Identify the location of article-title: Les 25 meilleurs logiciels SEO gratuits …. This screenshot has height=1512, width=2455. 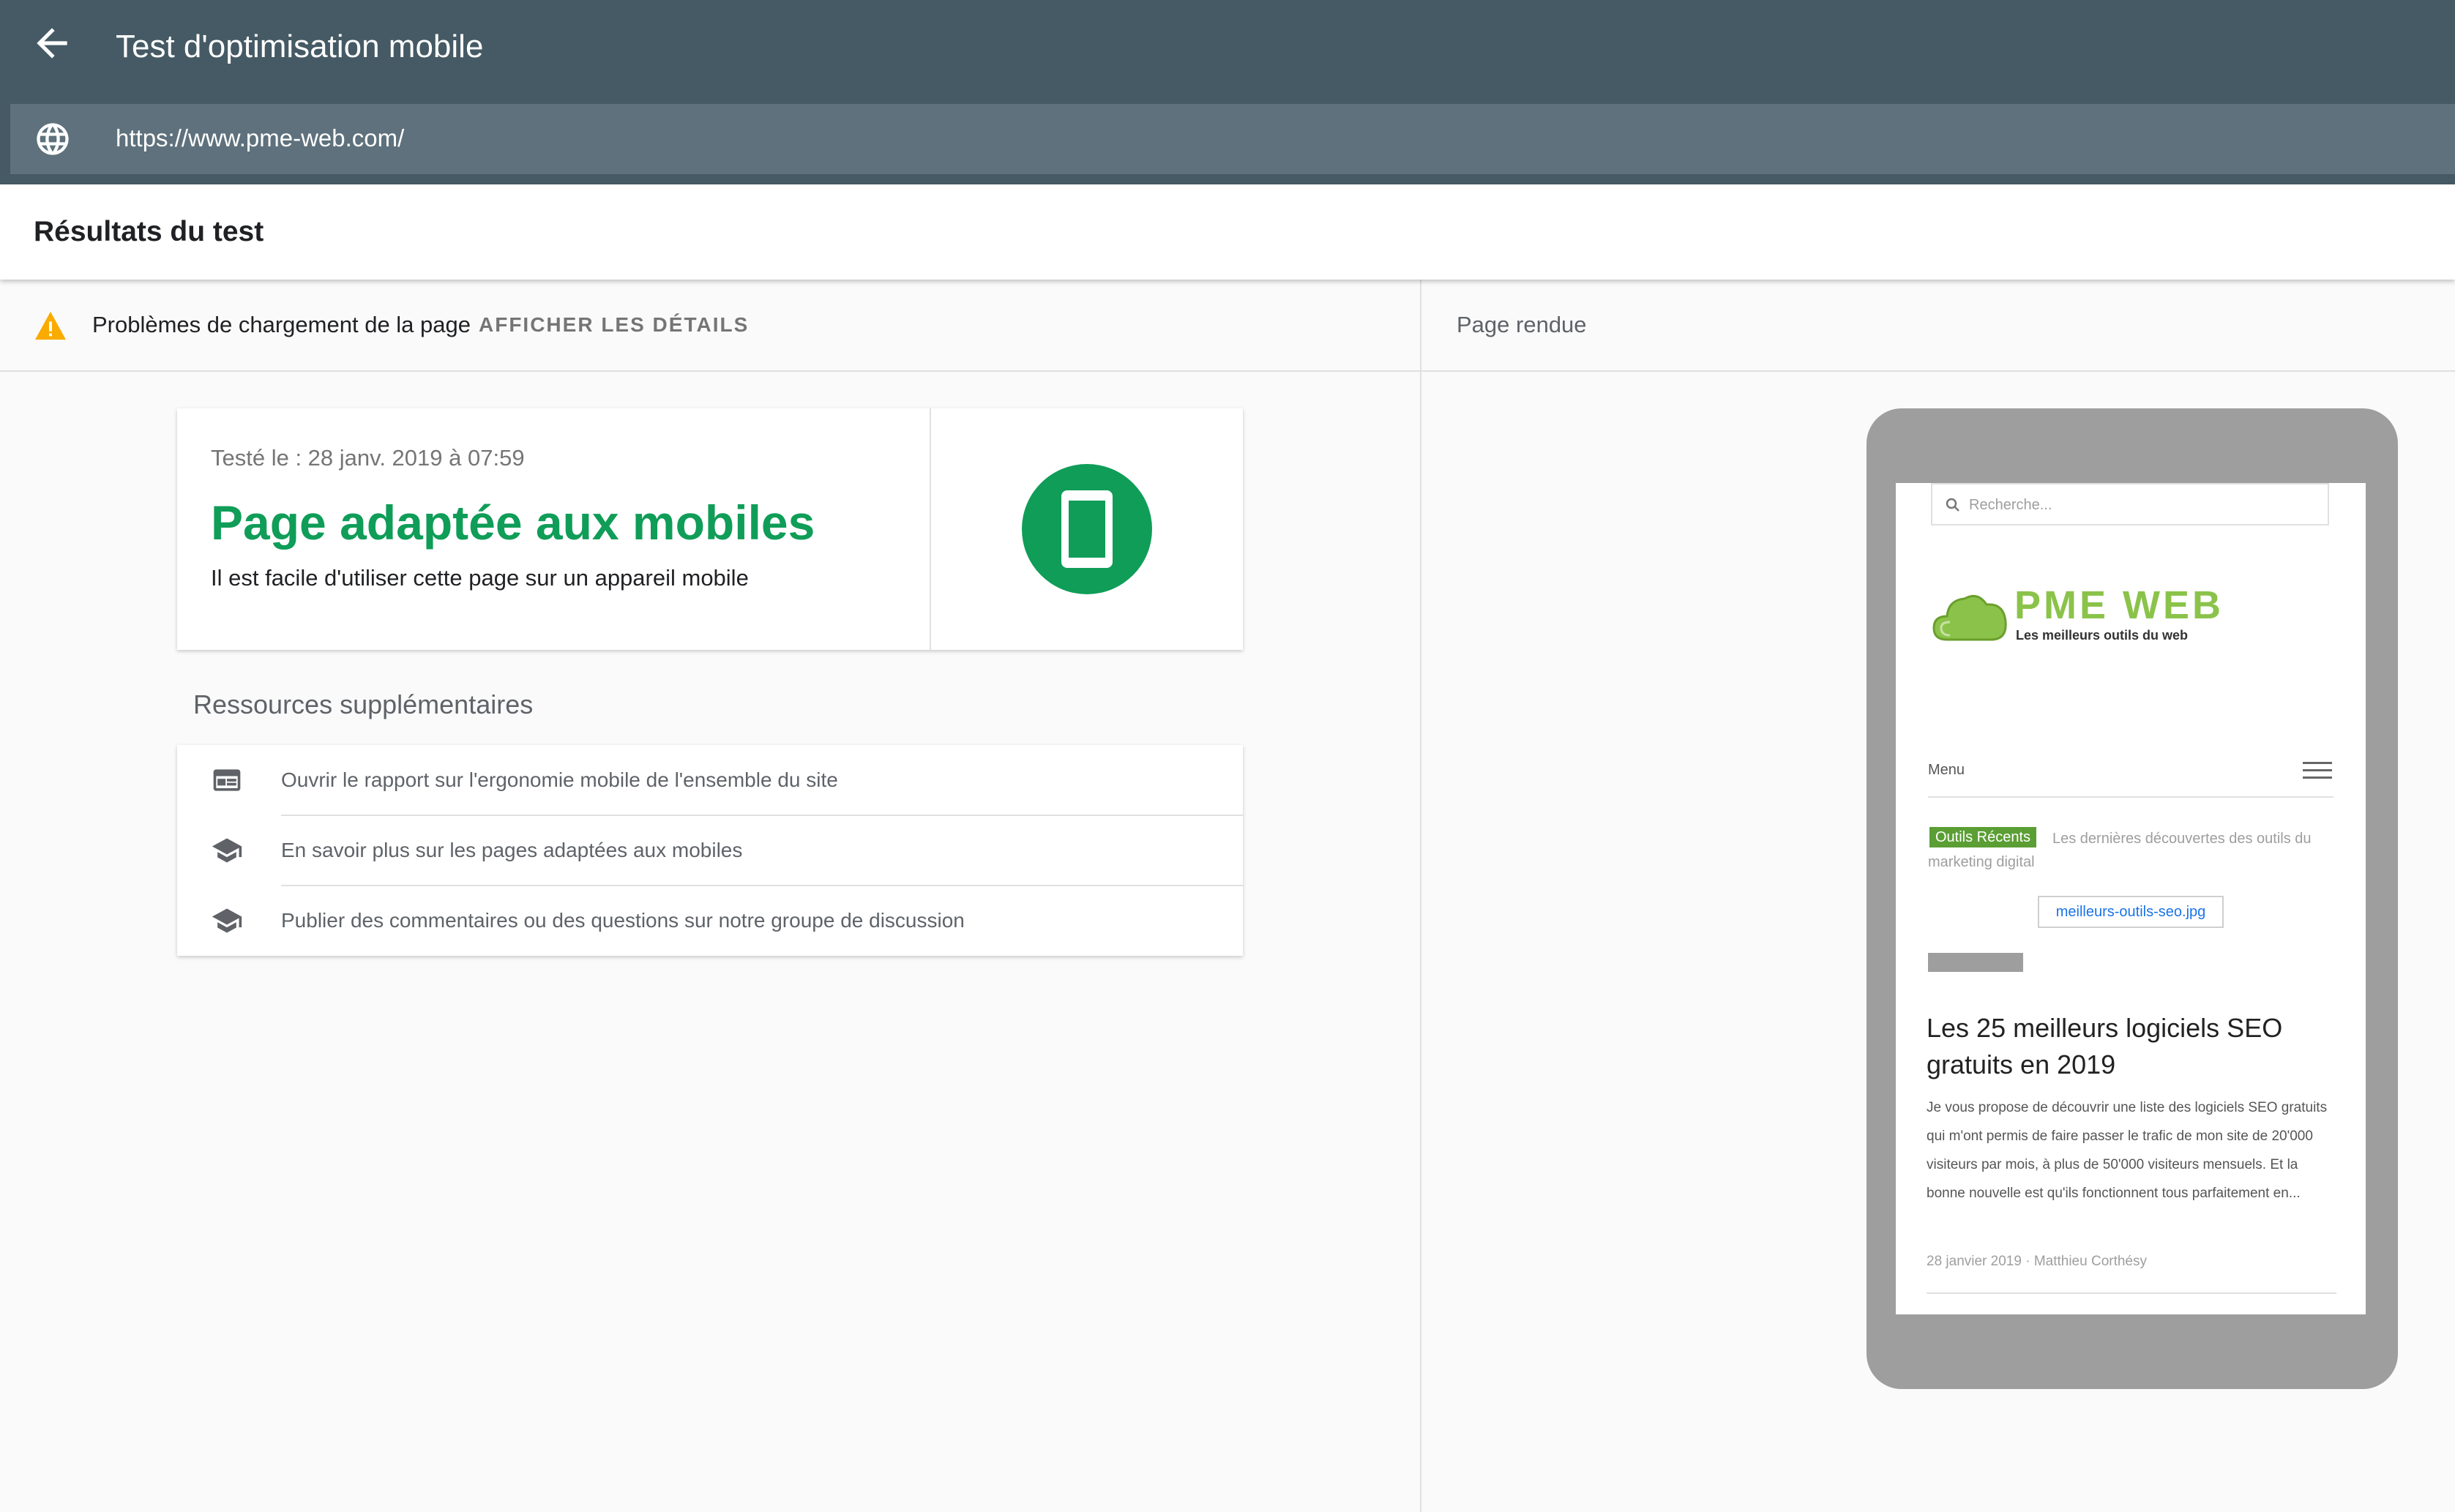
(2105, 1046).